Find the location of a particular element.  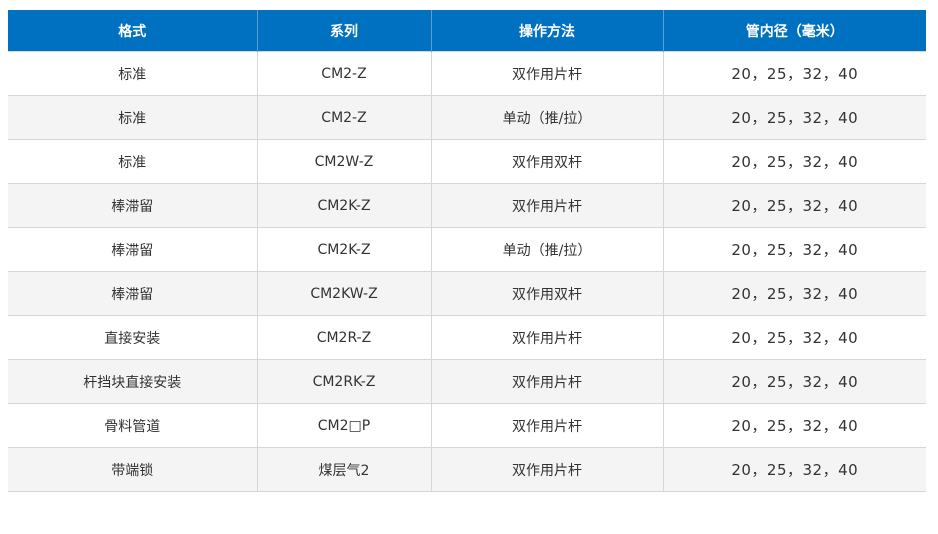

table-row: 直接安装 CM2R-Z 双作用片杆 20，25，32，40 is located at coordinates (467, 337).